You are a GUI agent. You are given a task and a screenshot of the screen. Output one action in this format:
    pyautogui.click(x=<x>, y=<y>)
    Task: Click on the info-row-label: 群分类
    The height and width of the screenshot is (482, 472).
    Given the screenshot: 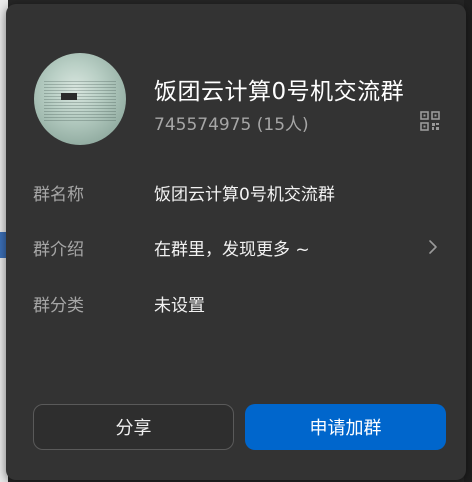 What is the action you would take?
    pyautogui.click(x=58, y=306)
    